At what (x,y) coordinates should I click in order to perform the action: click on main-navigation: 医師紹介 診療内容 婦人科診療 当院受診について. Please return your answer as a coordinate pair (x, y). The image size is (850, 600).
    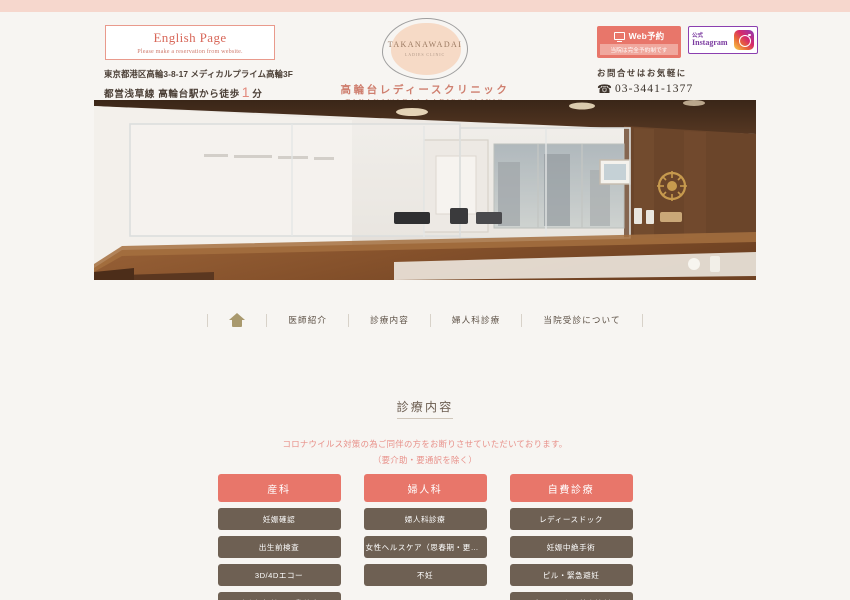
    Looking at the image, I should click on (425, 320).